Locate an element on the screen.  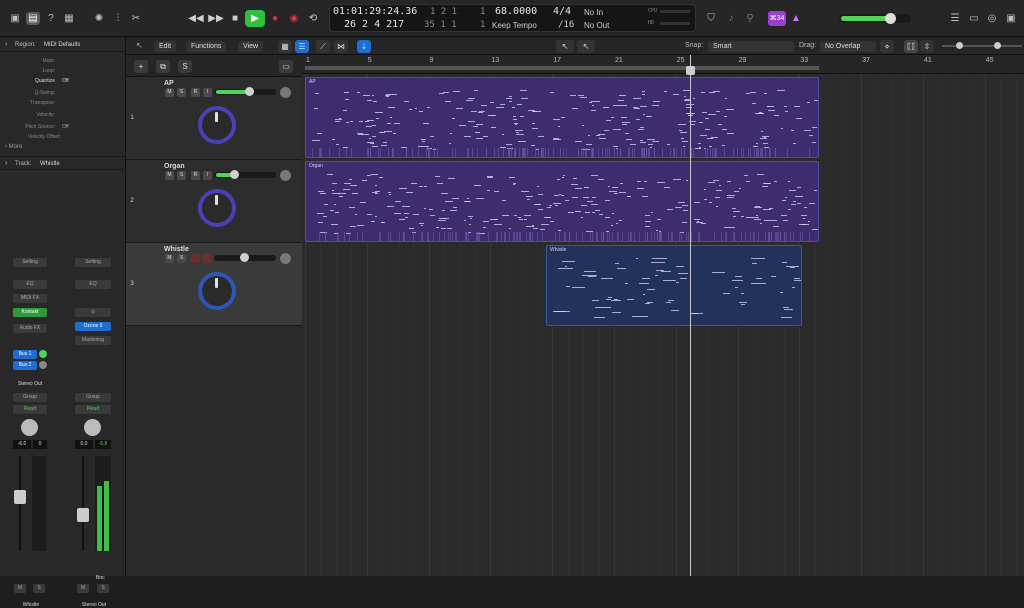
library-icon: ▣ is located at coordinates (15, 18).